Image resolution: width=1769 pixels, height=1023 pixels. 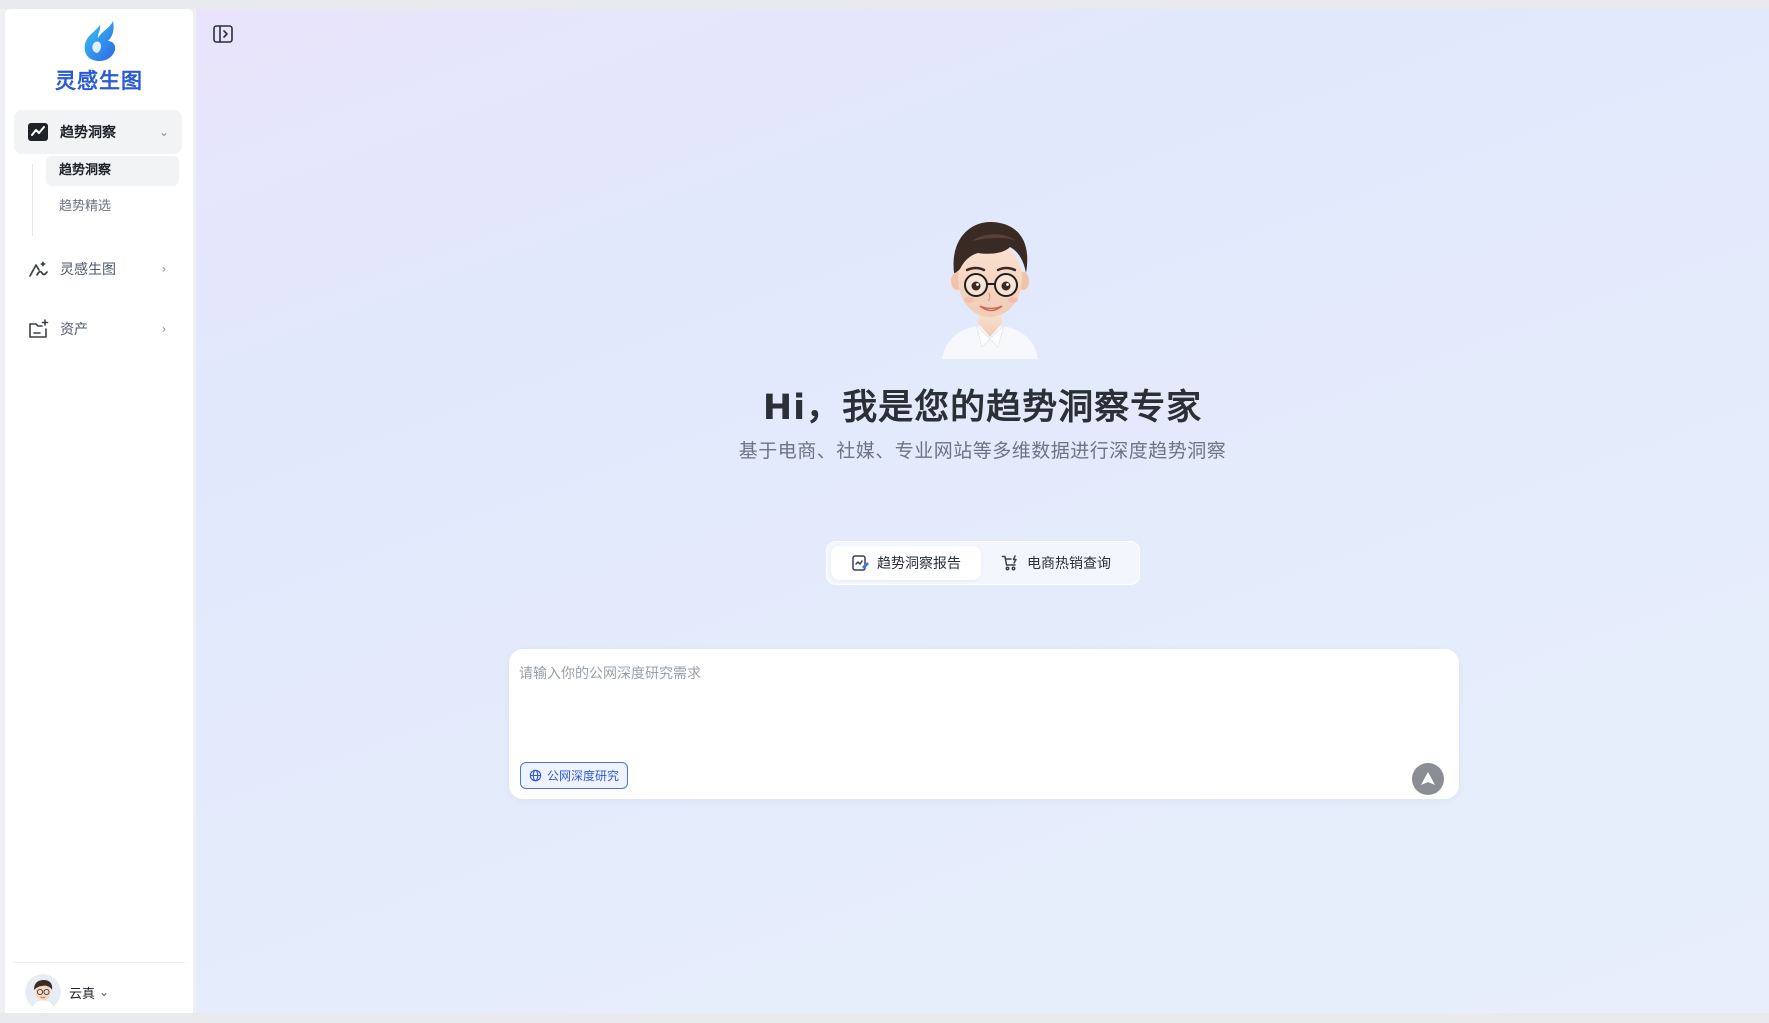 I want to click on sidebar-toggle-button, so click(x=225, y=36).